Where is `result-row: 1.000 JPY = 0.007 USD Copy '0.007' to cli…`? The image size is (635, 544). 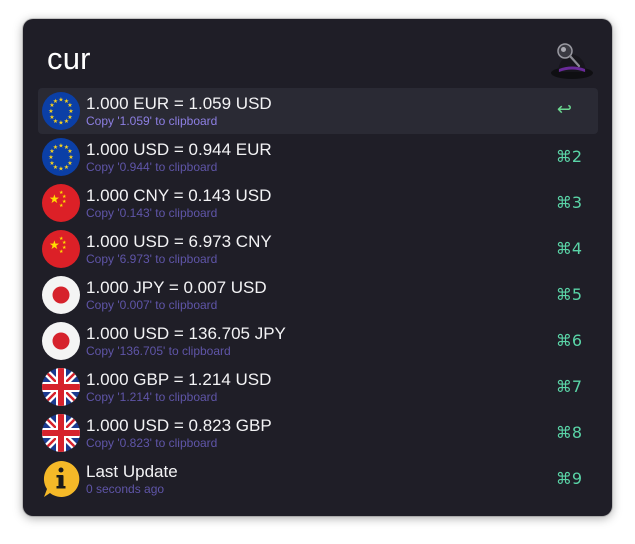 result-row: 1.000 JPY = 0.007 USD Copy '0.007' to cli… is located at coordinates (318, 295).